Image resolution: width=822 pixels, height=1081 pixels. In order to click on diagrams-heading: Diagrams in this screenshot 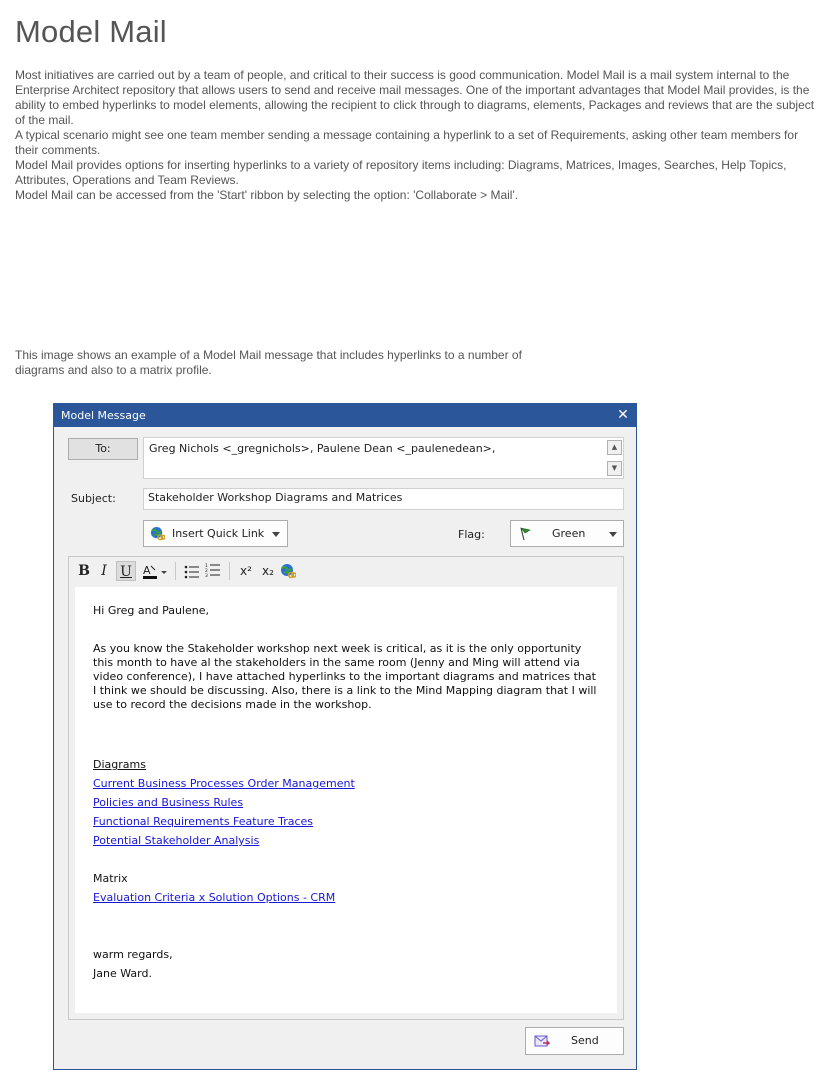, I will do `click(119, 764)`.